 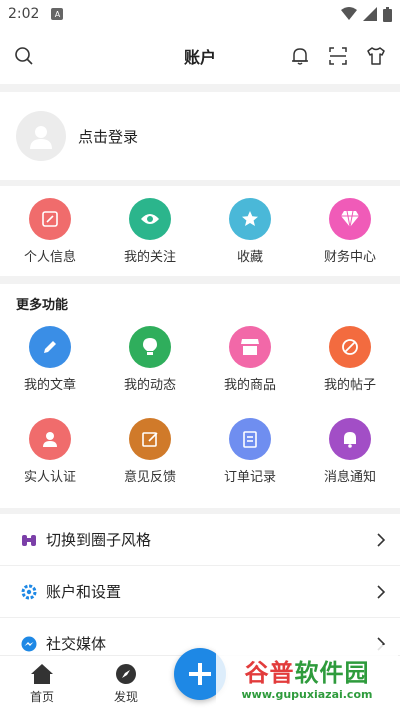 I want to click on feature-notifications: 消息通知, so click(x=350, y=451).